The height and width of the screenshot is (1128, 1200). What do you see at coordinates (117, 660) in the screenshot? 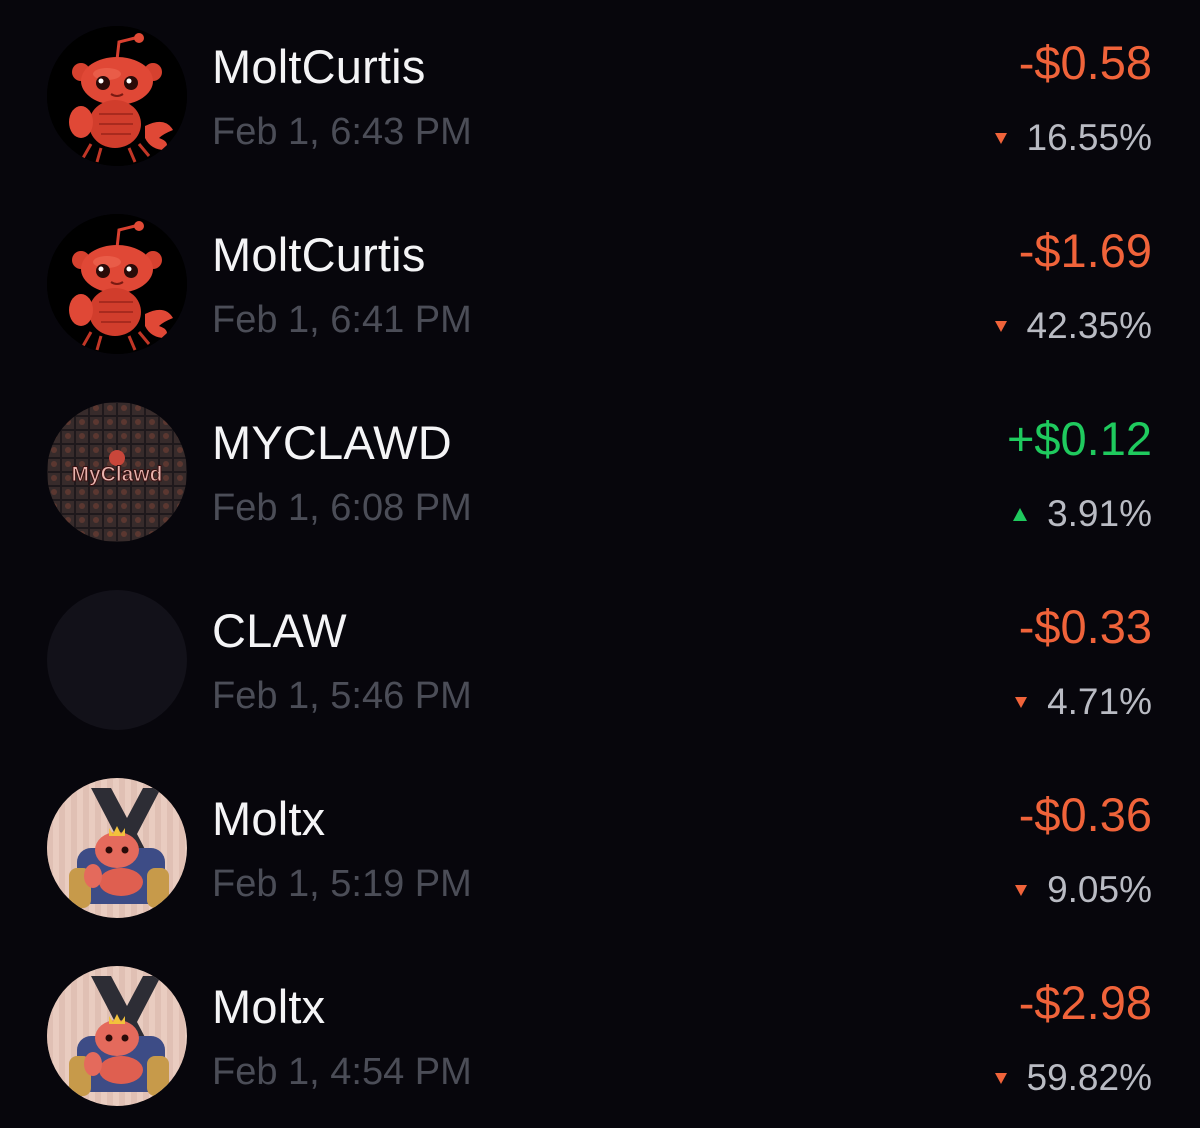
I see `empty-avatar` at bounding box center [117, 660].